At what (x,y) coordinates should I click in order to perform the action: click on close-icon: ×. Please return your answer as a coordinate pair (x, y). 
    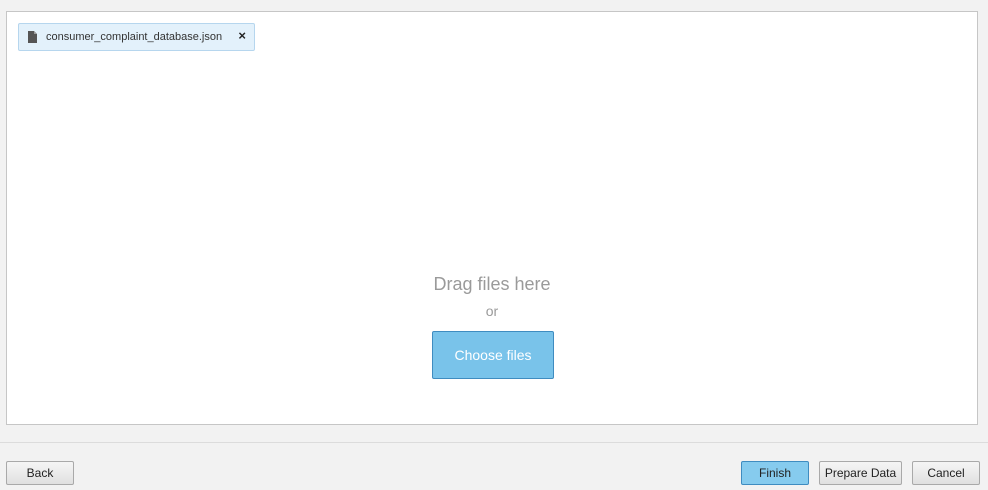
    Looking at the image, I should click on (242, 36).